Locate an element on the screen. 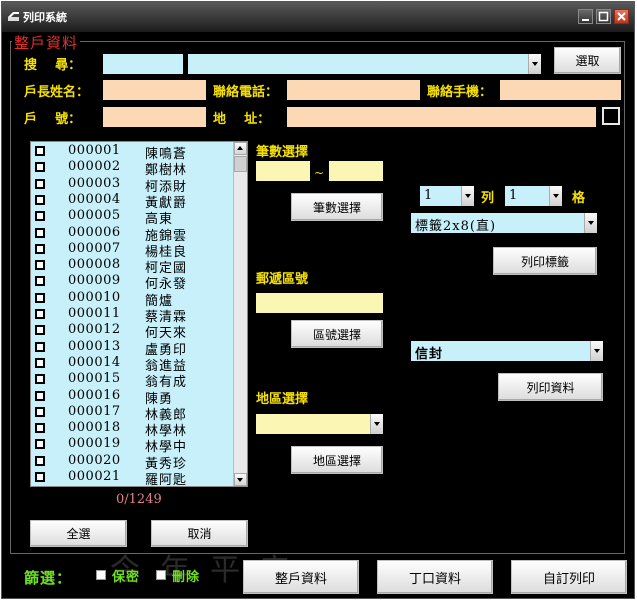 This screenshot has height=601, width=637. list-item: 000020 黃秀珍 is located at coordinates (133, 462).